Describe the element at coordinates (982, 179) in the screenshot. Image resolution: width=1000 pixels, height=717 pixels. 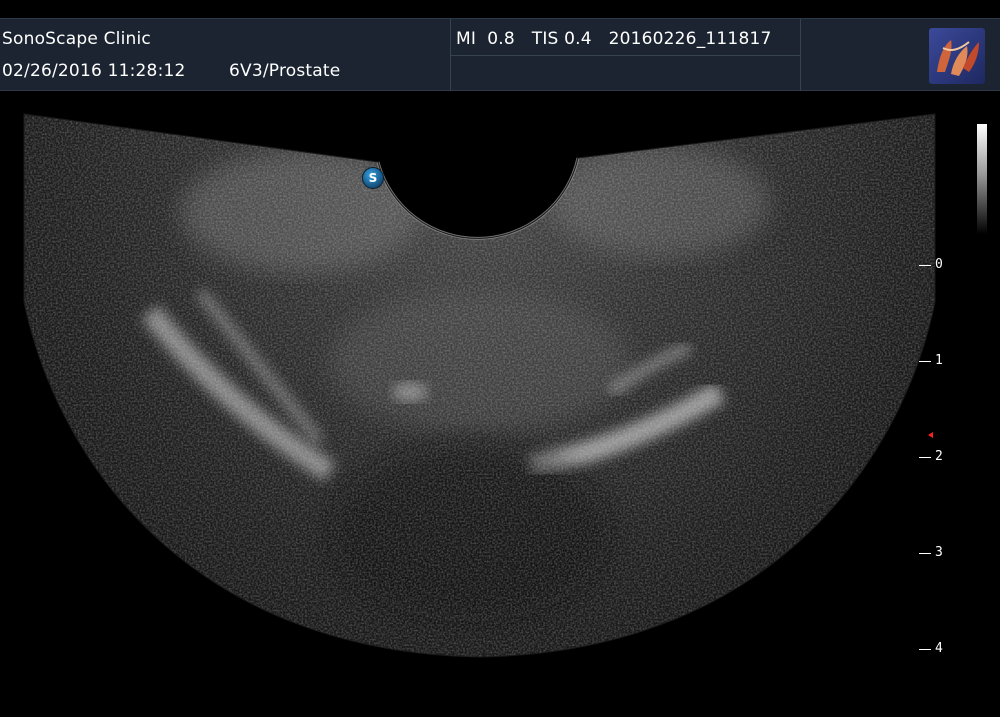
I see `grayscale-bar` at that location.